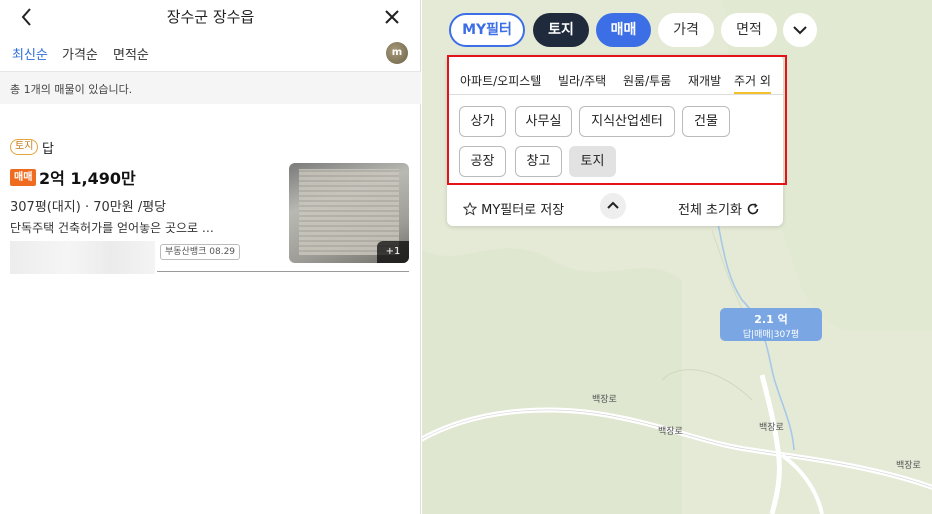 The height and width of the screenshot is (514, 932). I want to click on chevron-up-icon, so click(613, 205).